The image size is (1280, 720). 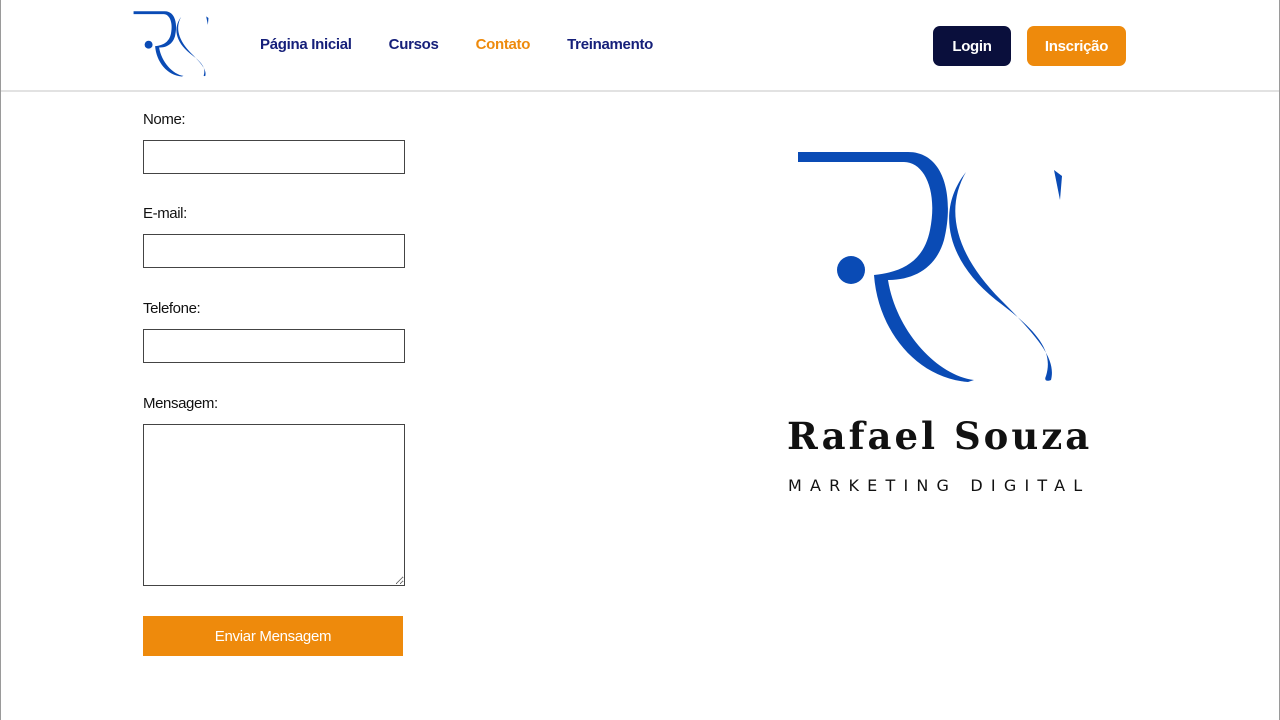 What do you see at coordinates (503, 44) in the screenshot?
I see `nav-link-contact: Contato` at bounding box center [503, 44].